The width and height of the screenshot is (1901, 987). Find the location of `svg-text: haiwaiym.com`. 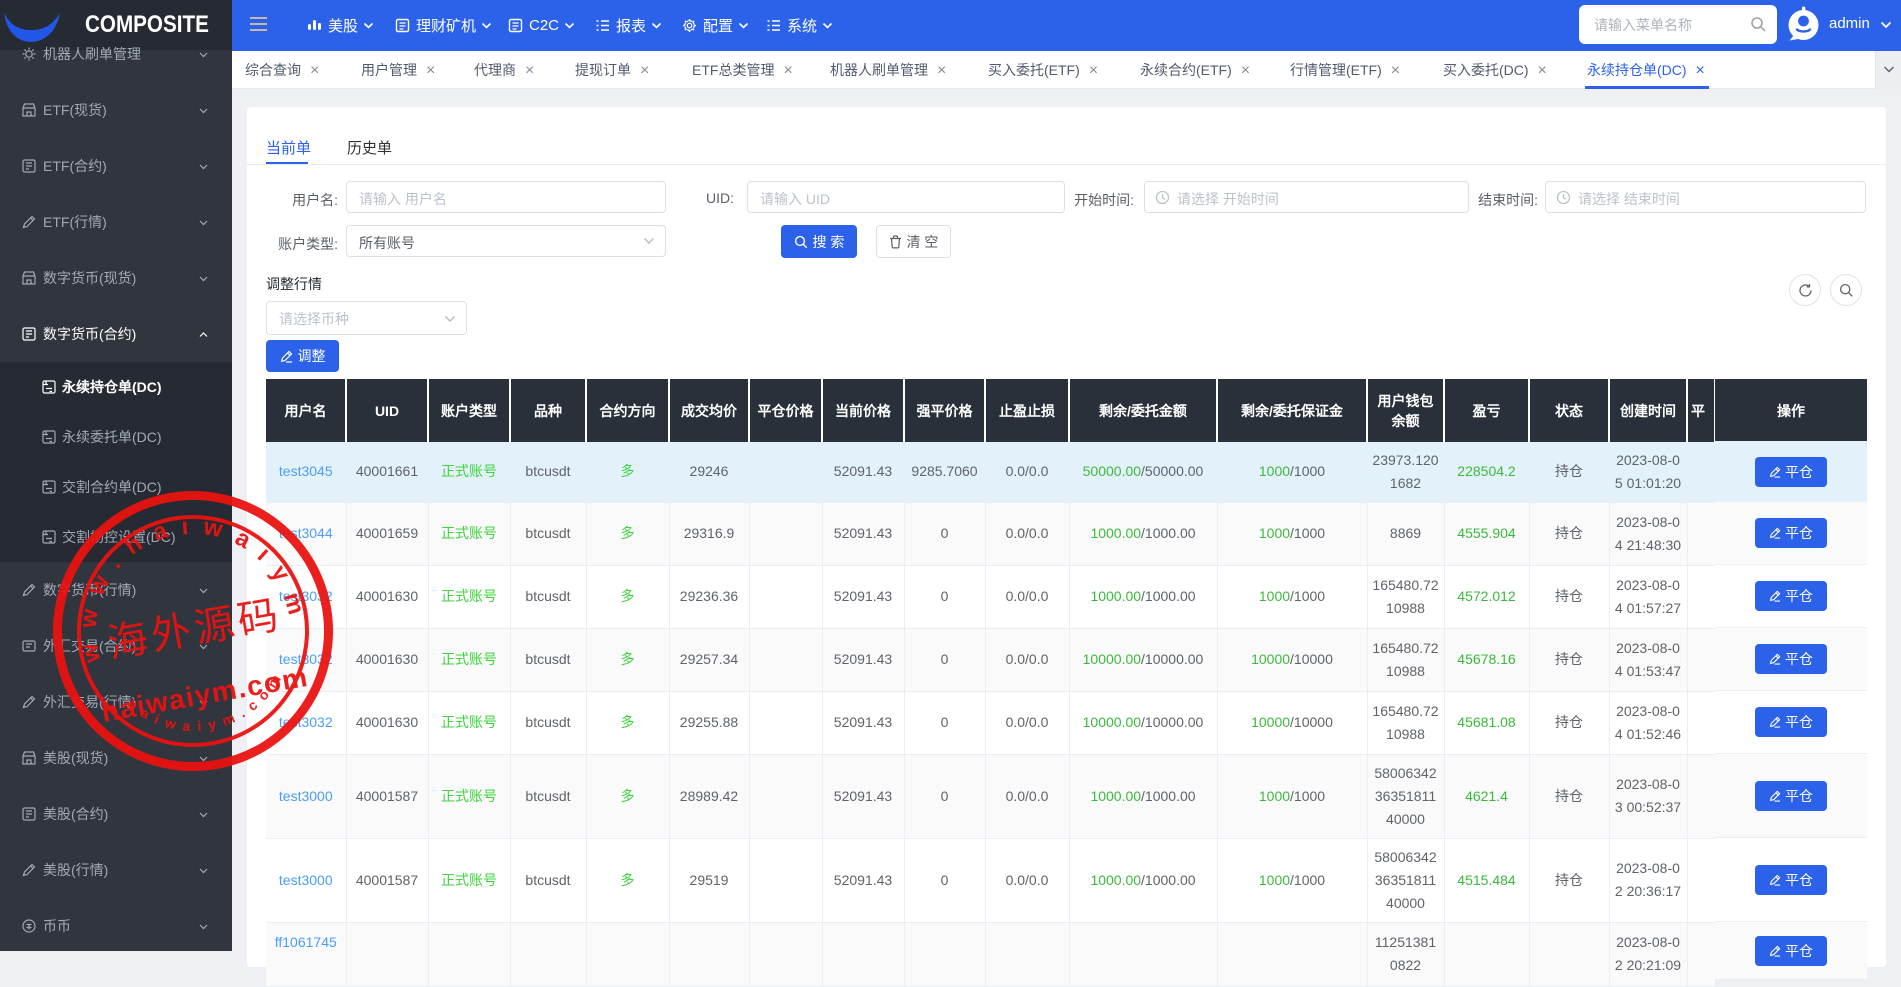

svg-text: haiwaiym.com is located at coordinates (204, 694).